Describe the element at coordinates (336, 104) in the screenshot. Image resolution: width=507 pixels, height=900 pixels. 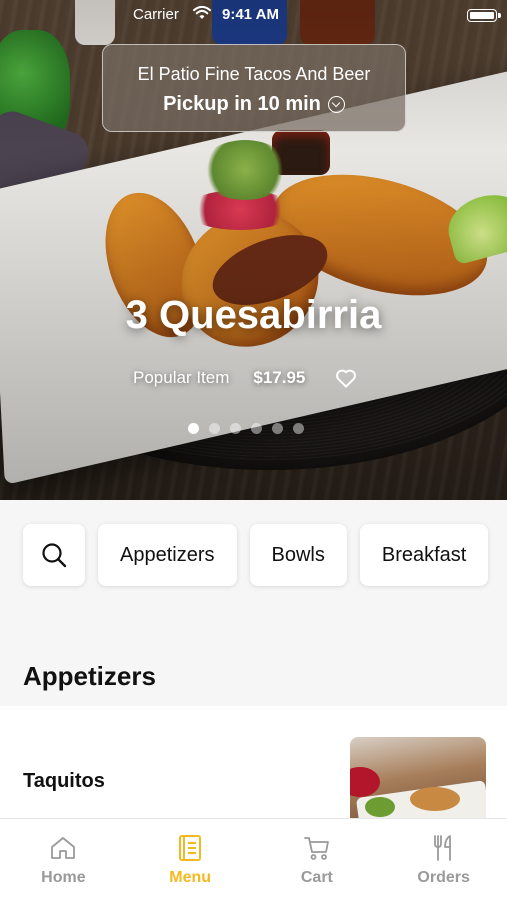
I see `chevron-down-circle-icon` at that location.